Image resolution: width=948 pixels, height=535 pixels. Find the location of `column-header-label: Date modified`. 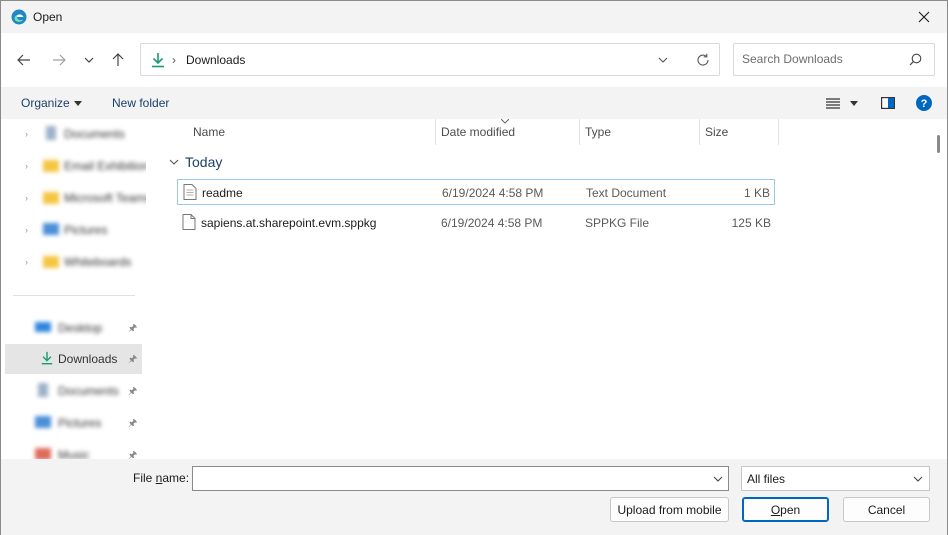

column-header-label: Date modified is located at coordinates (478, 132).